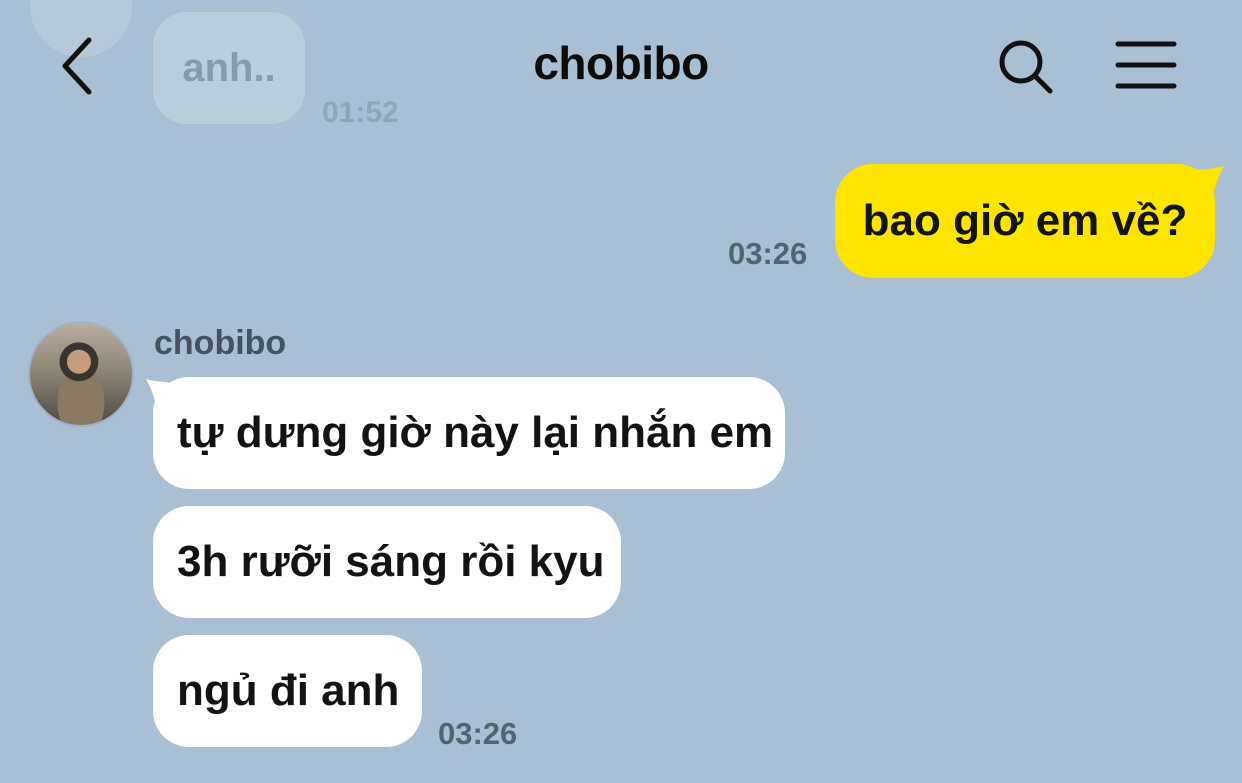 The image size is (1242, 783). What do you see at coordinates (81, 374) in the screenshot?
I see `sender-avatar` at bounding box center [81, 374].